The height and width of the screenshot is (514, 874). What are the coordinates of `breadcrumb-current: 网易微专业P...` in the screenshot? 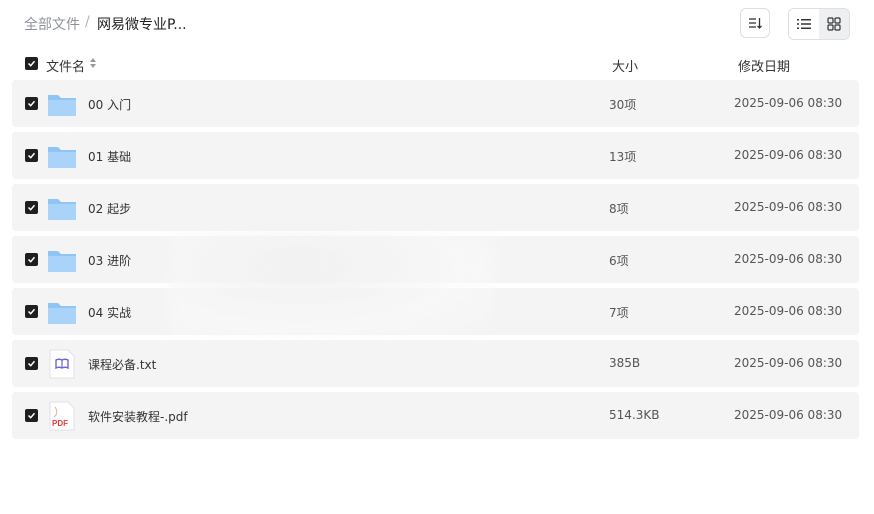 It's located at (142, 25).